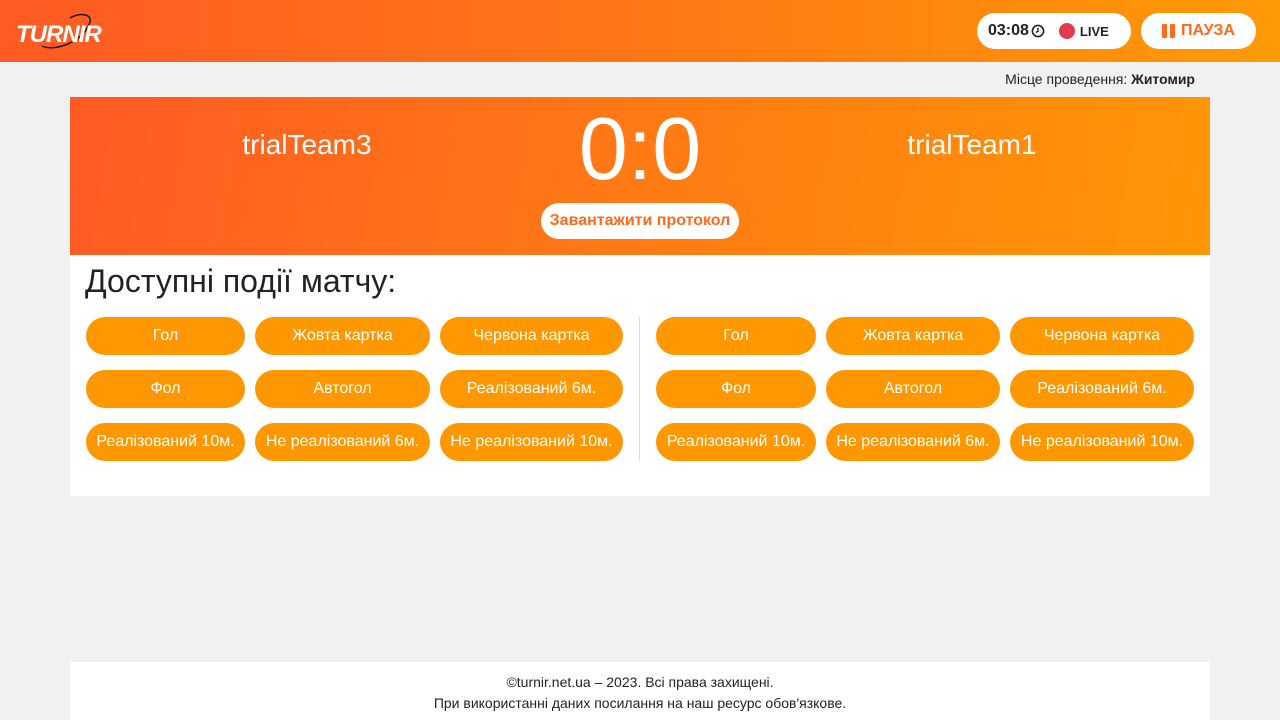 This screenshot has height=720, width=1280. What do you see at coordinates (1008, 30) in the screenshot?
I see `timer-value: 03:08` at bounding box center [1008, 30].